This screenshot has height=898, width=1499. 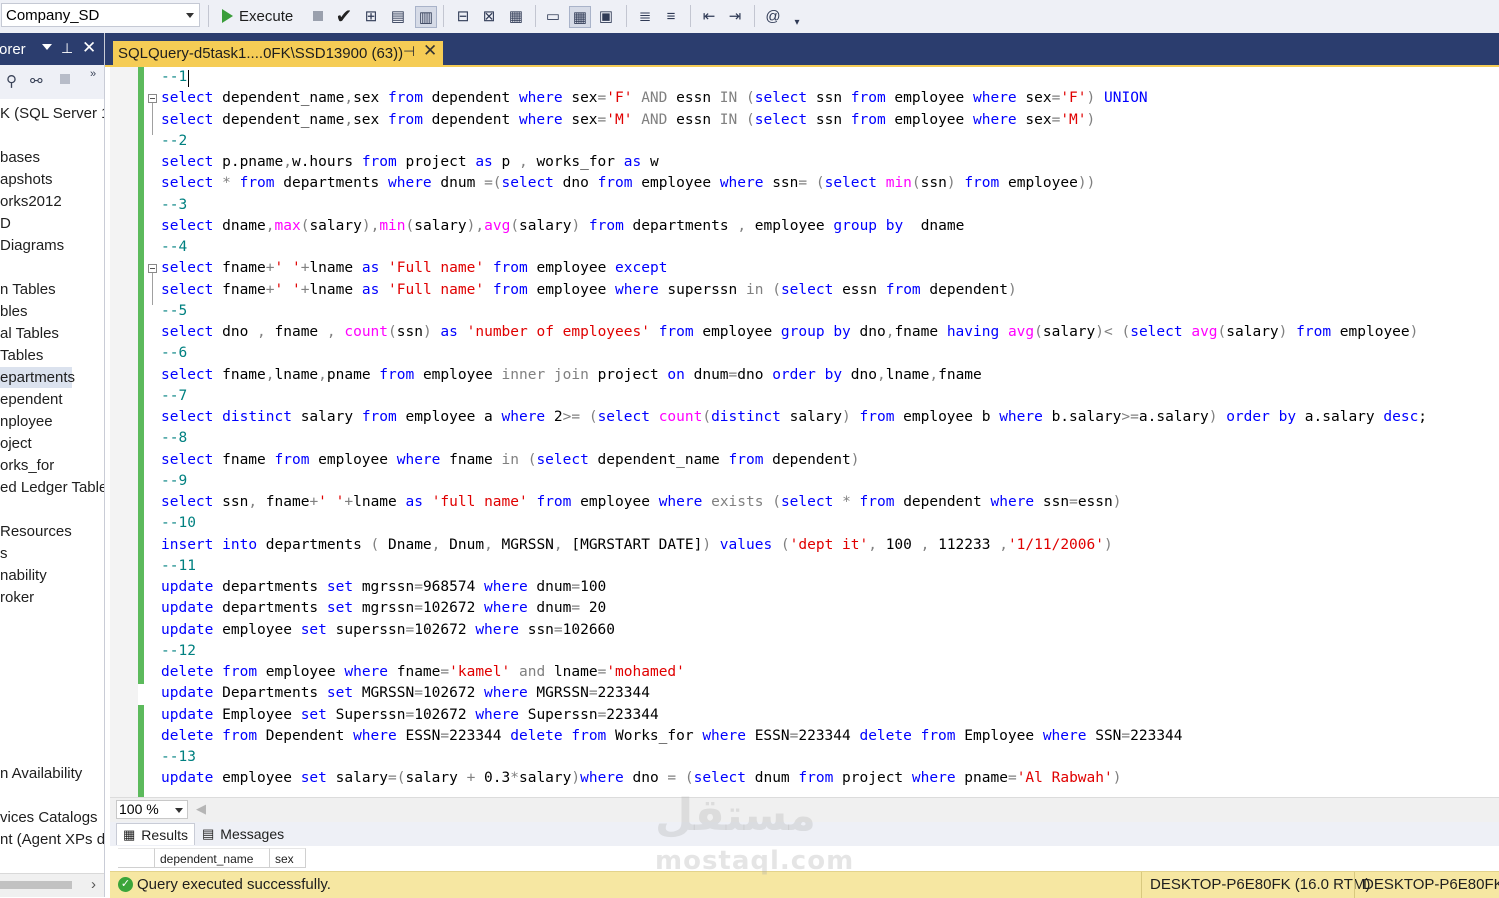 What do you see at coordinates (31, 201) in the screenshot?
I see `tree-item: orks2012` at bounding box center [31, 201].